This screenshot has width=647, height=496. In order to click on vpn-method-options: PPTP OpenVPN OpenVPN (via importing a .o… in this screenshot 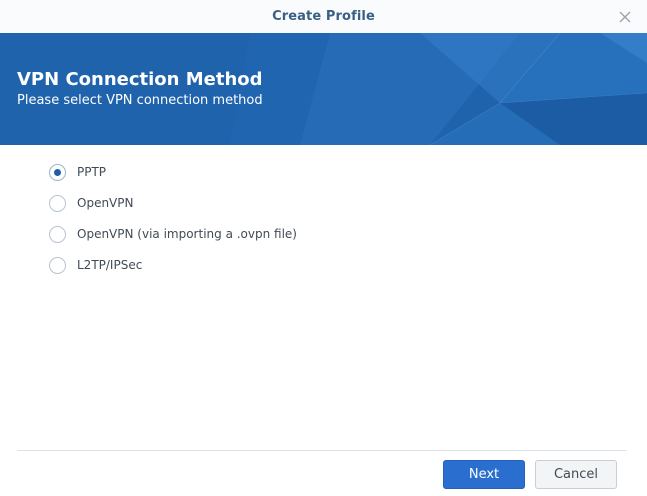, I will do `click(173, 224)`.